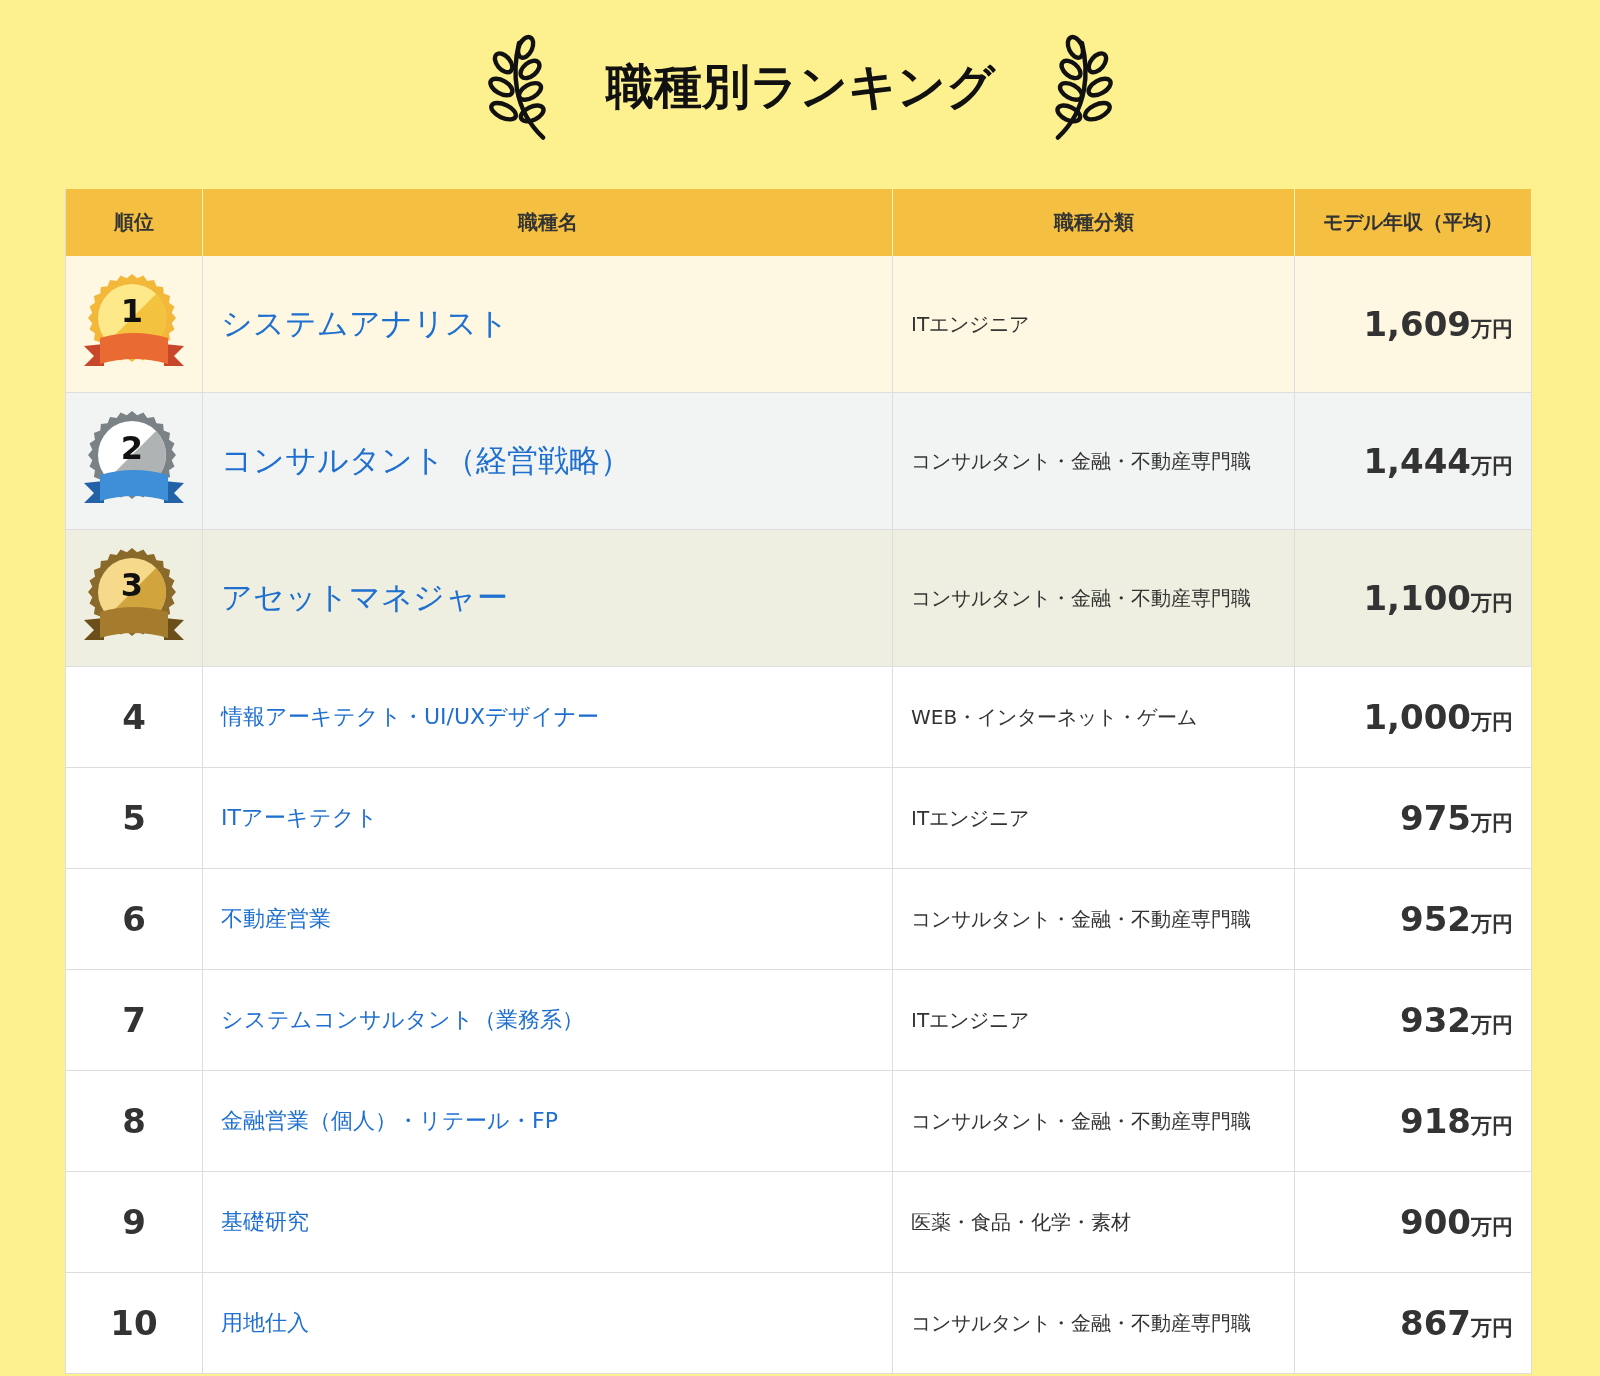  I want to click on rank-number: 10, so click(134, 1323).